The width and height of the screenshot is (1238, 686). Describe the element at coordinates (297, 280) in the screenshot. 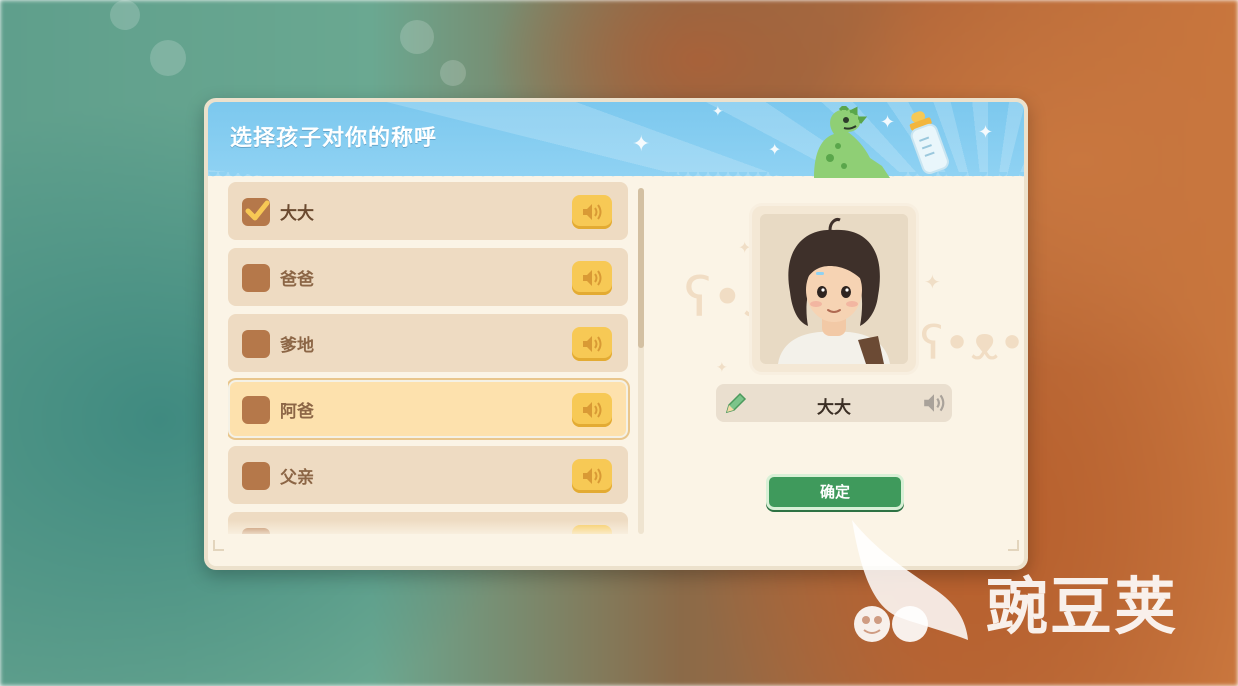

I see `option-label: 爸爸` at that location.